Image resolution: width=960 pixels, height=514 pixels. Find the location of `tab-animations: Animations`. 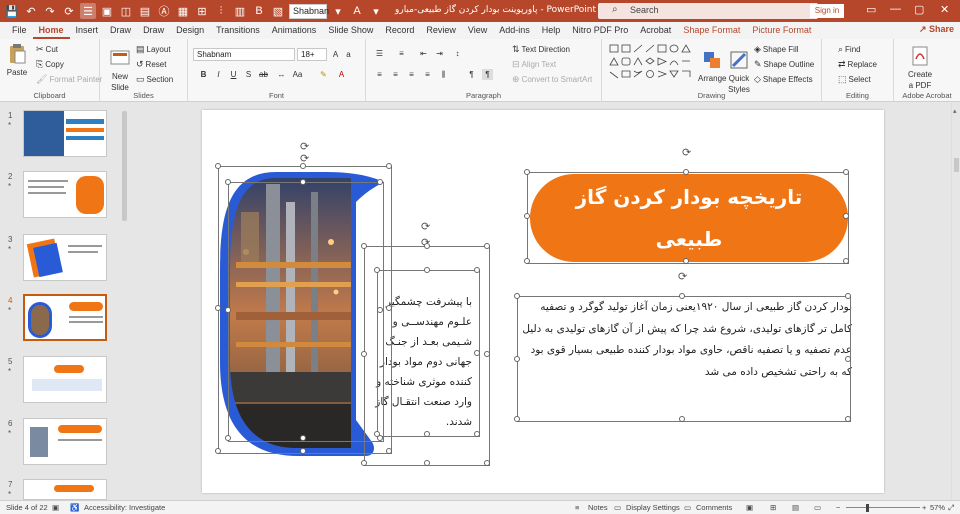

tab-animations: Animations is located at coordinates (294, 30).